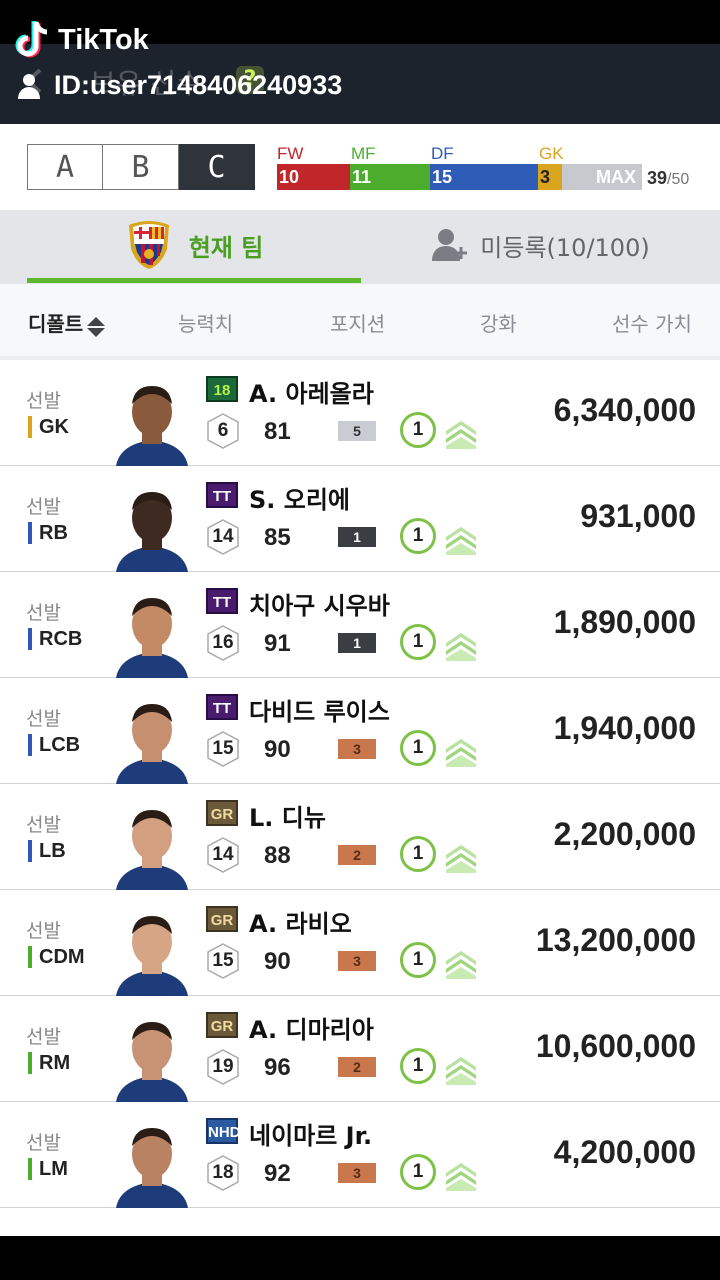 This screenshot has width=720, height=1280. I want to click on player-position: GK, so click(48, 427).